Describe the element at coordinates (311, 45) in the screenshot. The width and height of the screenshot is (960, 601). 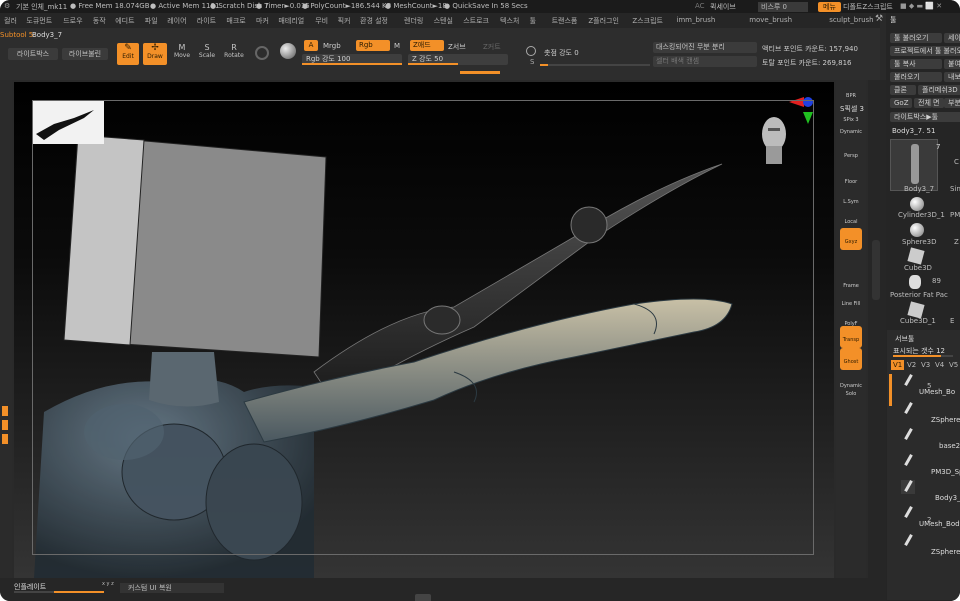
I see `a-button: A` at that location.